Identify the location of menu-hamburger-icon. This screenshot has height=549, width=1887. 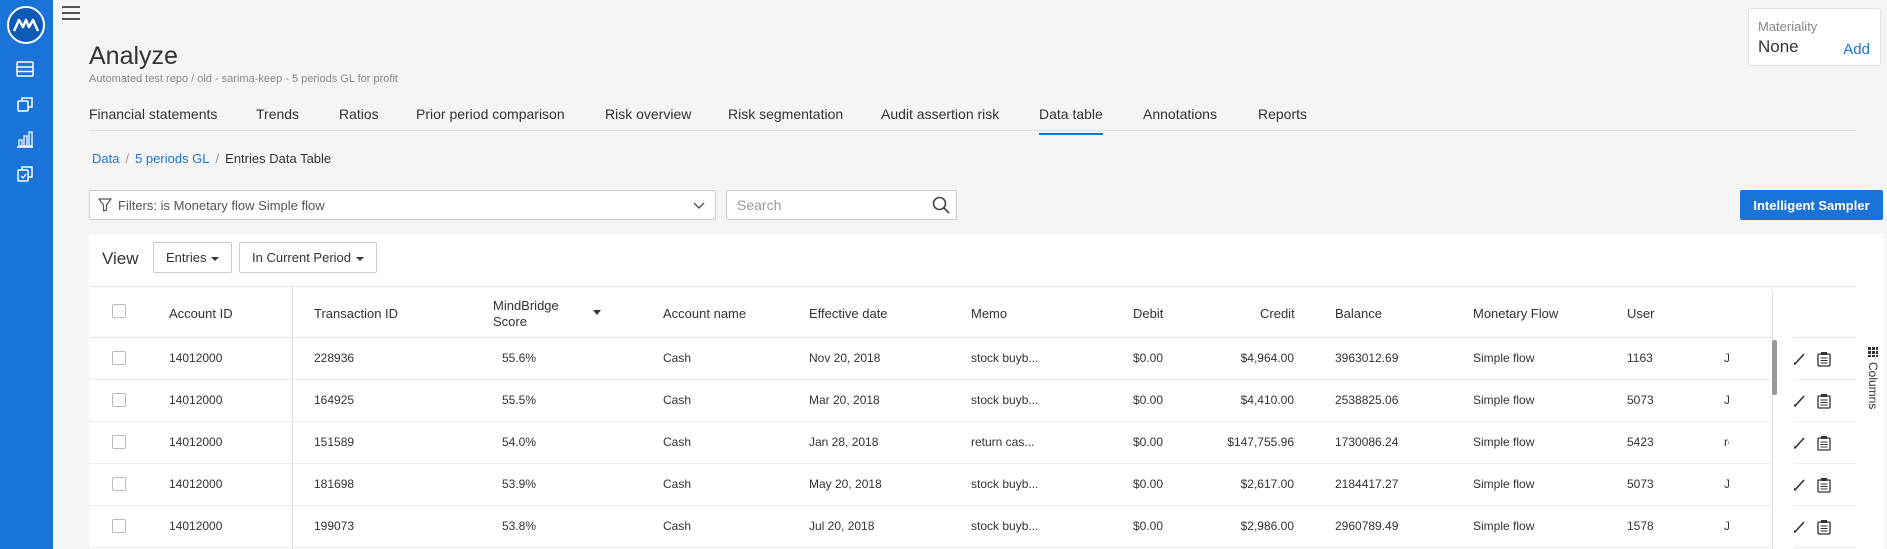
(71, 14).